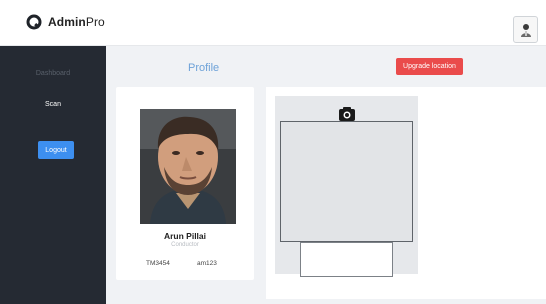 This screenshot has width=546, height=304. Describe the element at coordinates (204, 68) in the screenshot. I see `page-title: Profile` at that location.